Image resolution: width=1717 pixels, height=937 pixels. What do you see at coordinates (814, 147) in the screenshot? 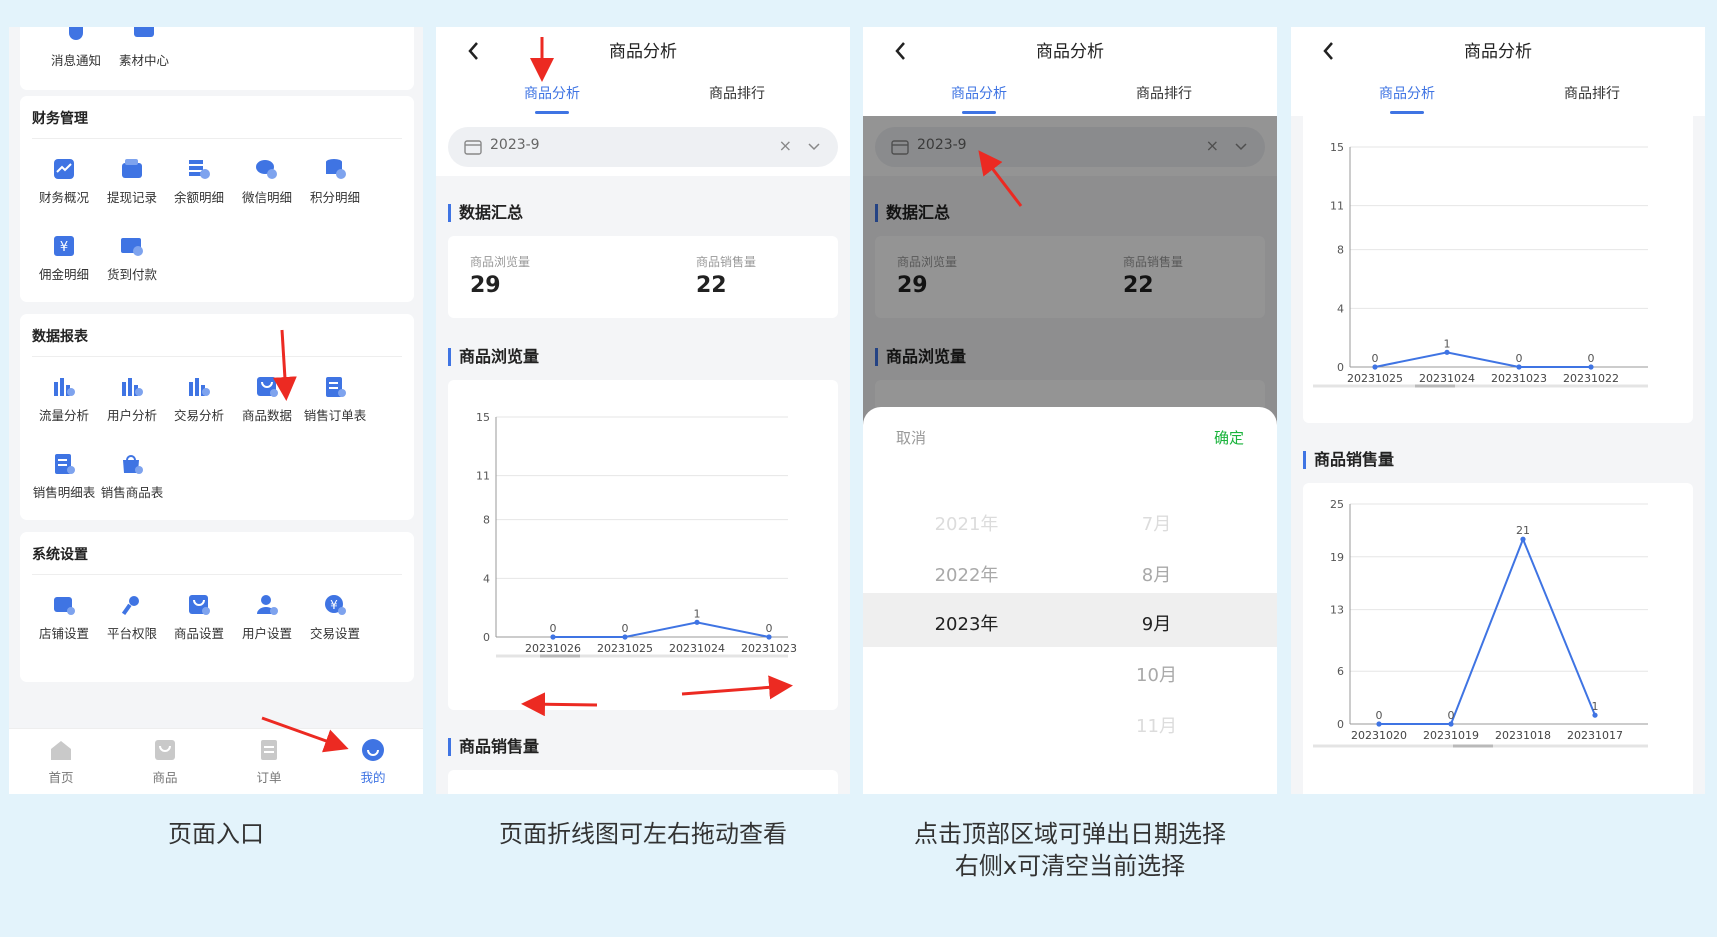
I see `chevron-down-icon` at bounding box center [814, 147].